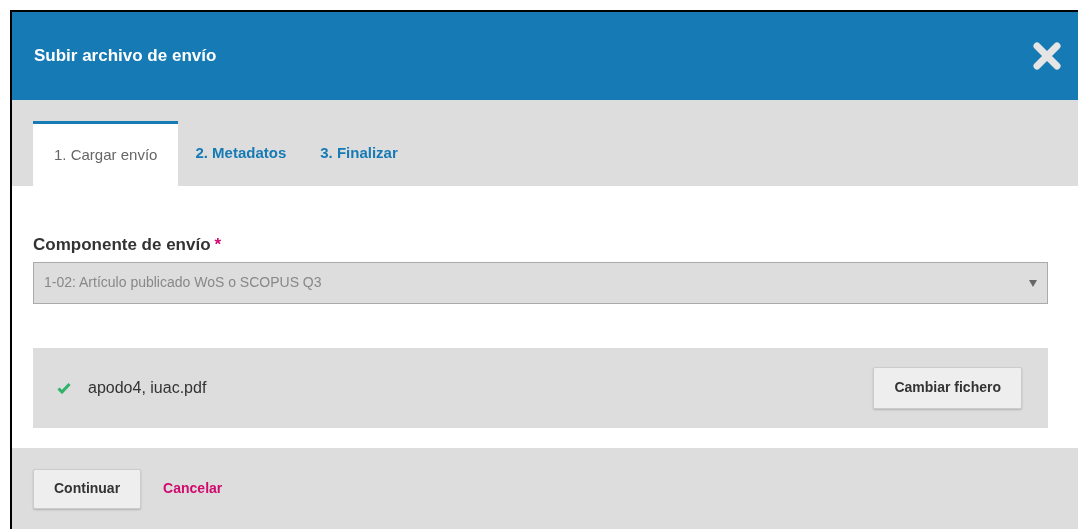 The width and height of the screenshot is (1078, 529). I want to click on tab: 1. Cargar envío, so click(106, 153).